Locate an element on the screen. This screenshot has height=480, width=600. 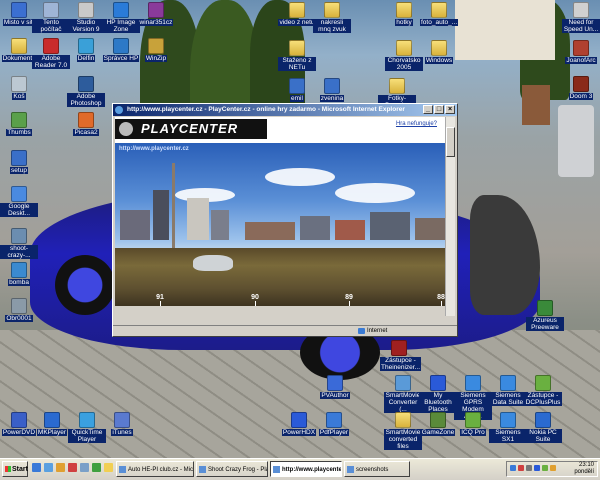
wallpaper-car-tail is located at coordinates (505, 255).